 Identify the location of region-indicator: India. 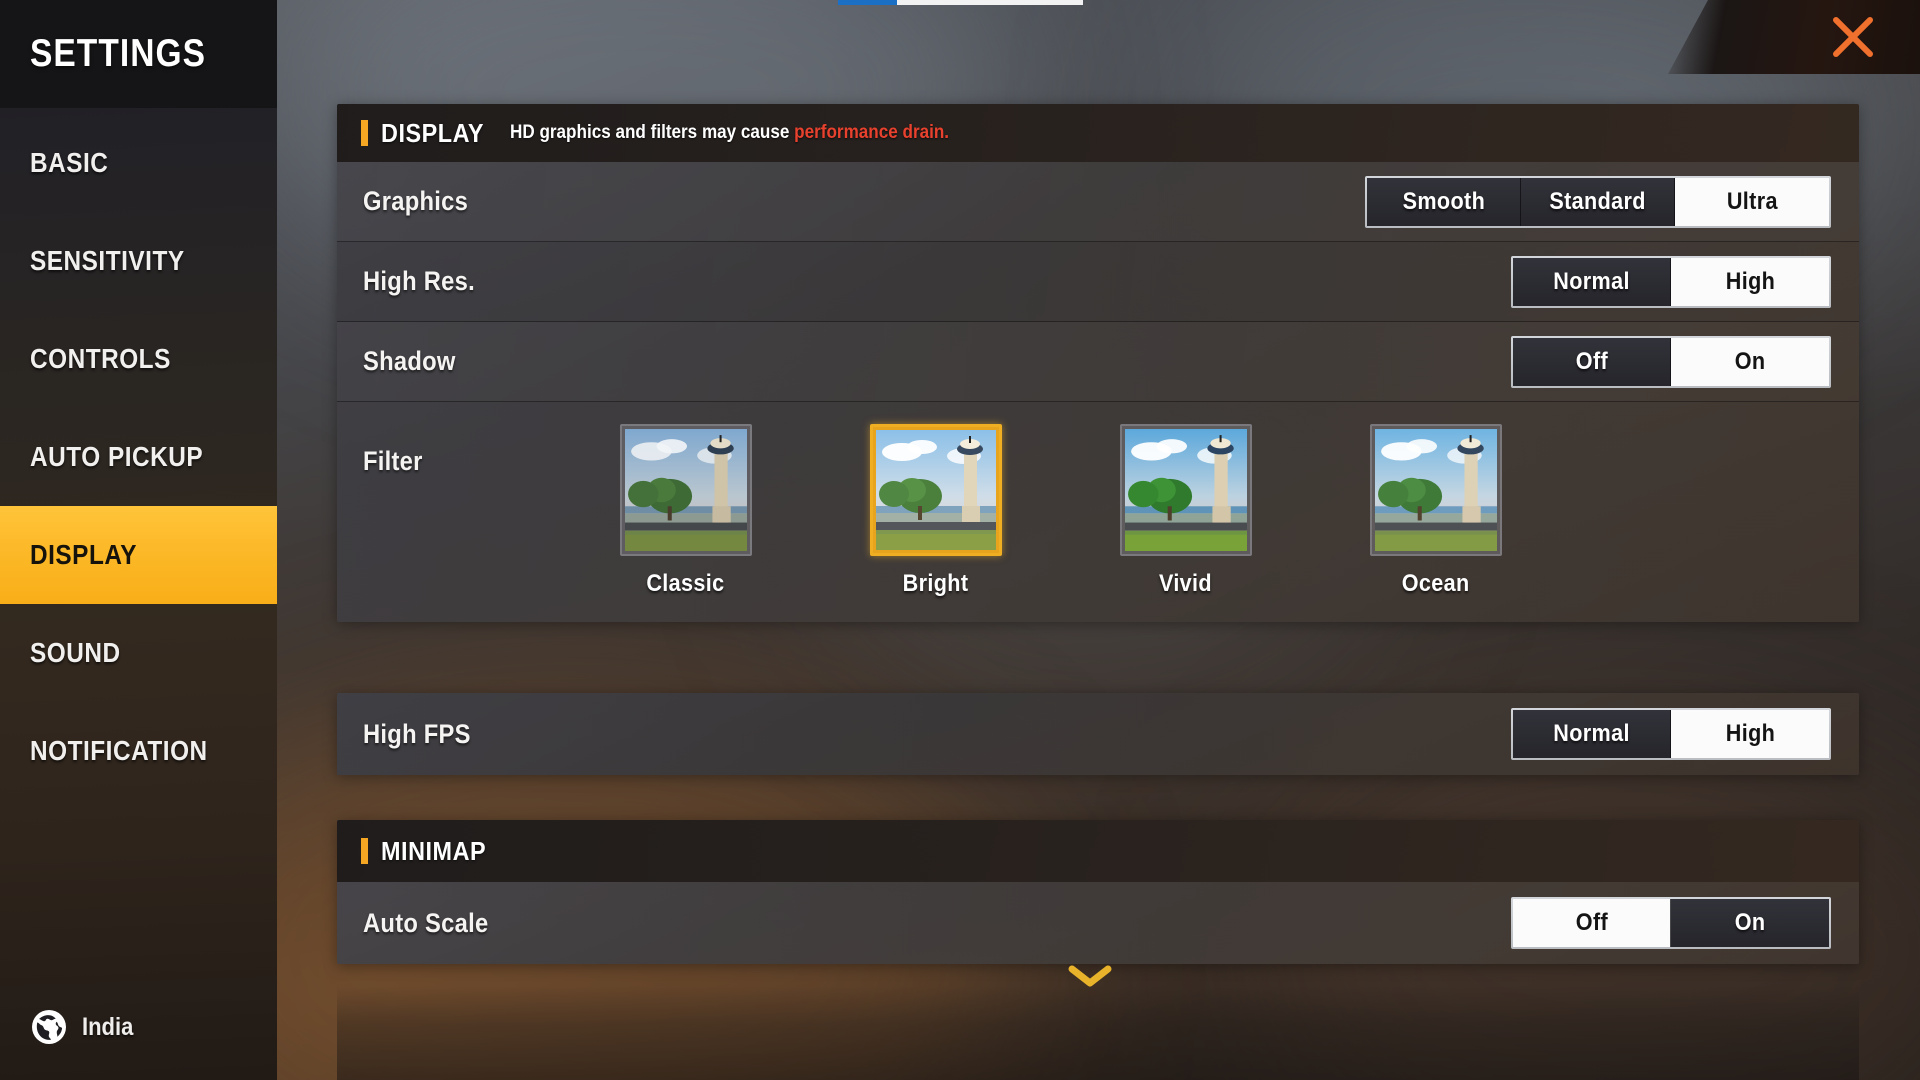
(85, 1027).